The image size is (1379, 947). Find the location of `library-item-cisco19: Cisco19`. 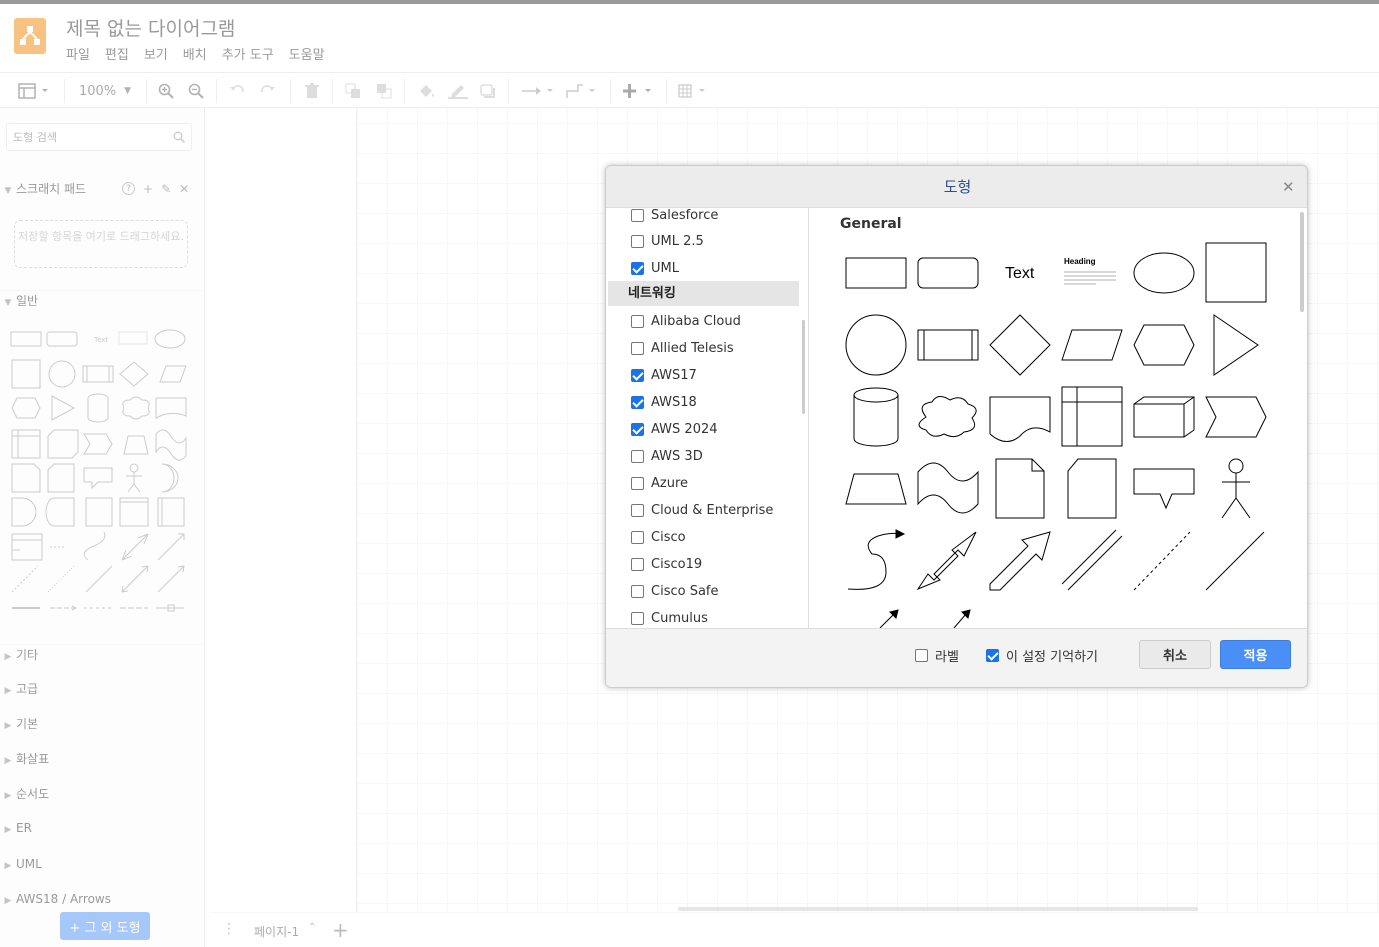

library-item-cisco19: Cisco19 is located at coordinates (666, 564).